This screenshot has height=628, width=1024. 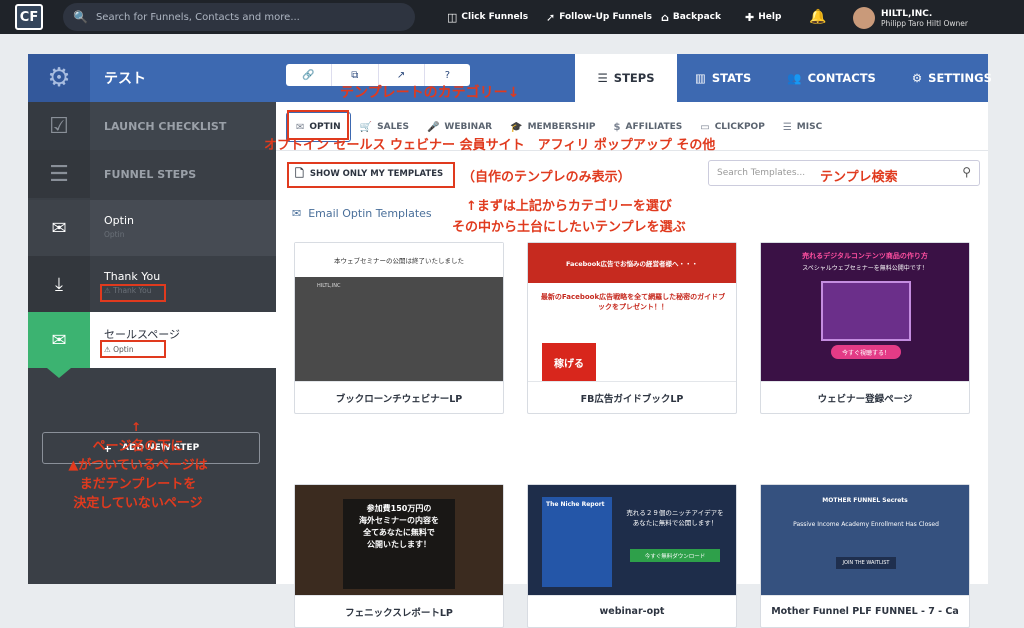 I want to click on graduation-cap-icon: 🎓, so click(x=516, y=127).